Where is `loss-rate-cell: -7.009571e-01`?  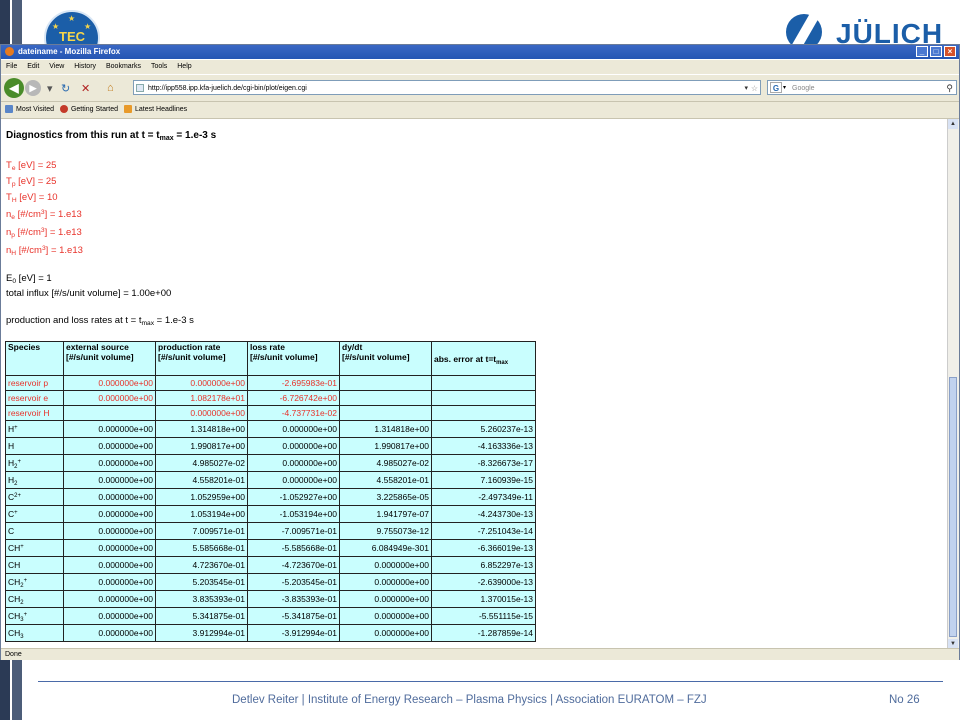
loss-rate-cell: -7.009571e-01 is located at coordinates (293, 531).